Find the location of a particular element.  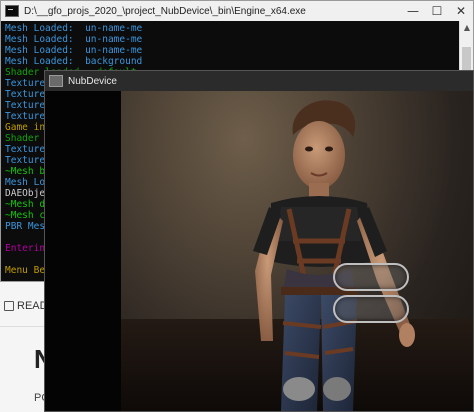

nubdevice-titlebar: NubDevice is located at coordinates (259, 81).